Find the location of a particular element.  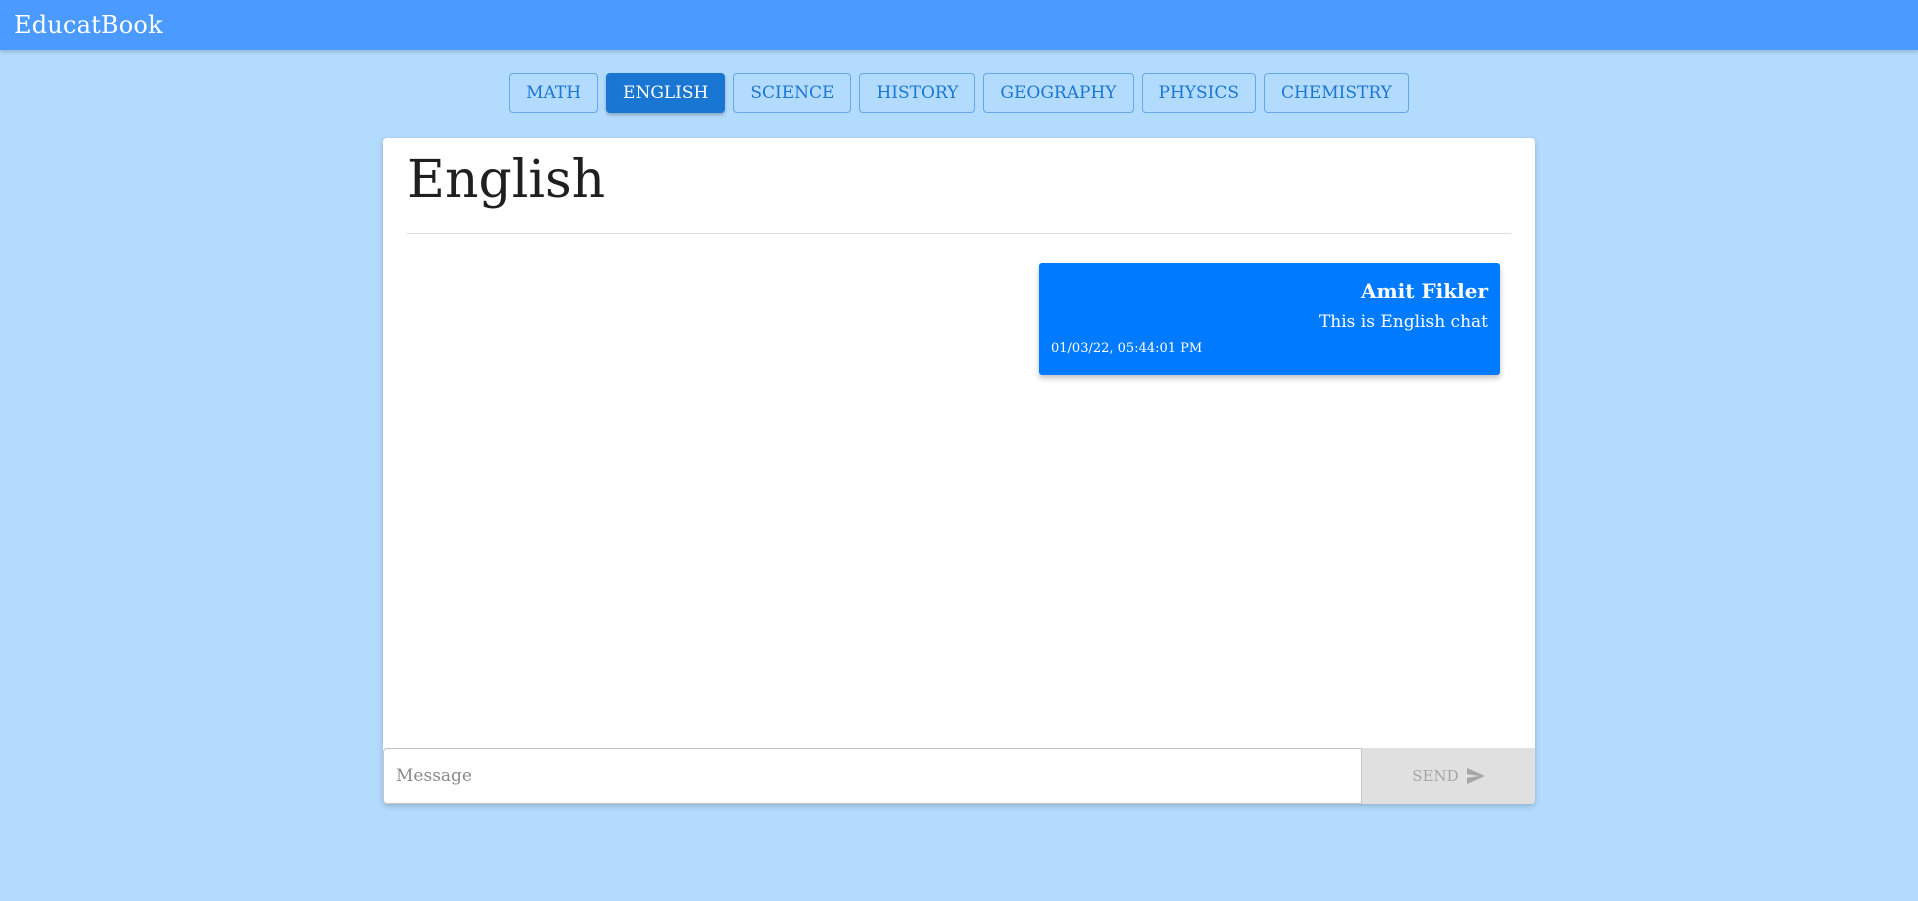

message-composer: SEND is located at coordinates (959, 776).